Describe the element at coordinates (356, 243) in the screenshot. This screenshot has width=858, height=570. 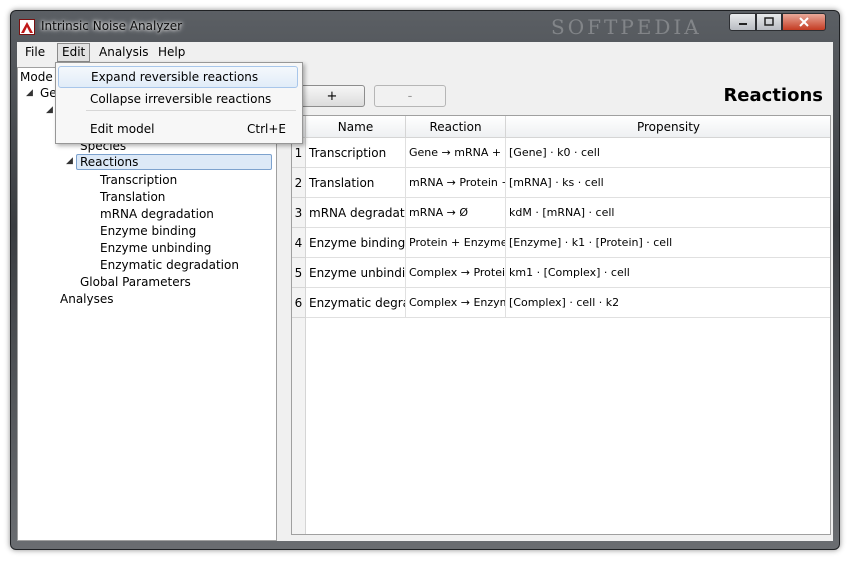
I see `cell-name: Enzyme binding` at that location.